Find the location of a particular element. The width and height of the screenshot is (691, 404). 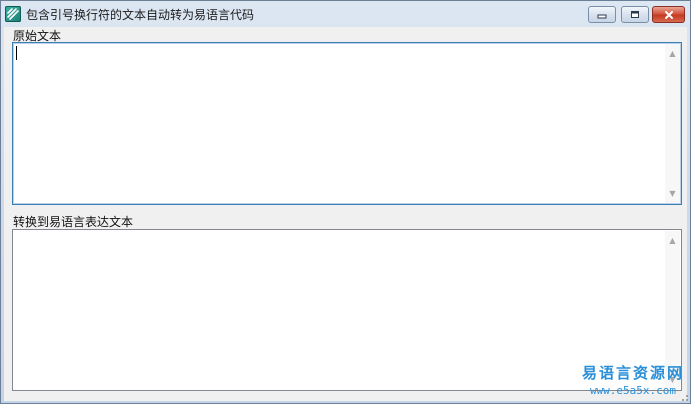

watermark-title: 易语言资源网 is located at coordinates (632, 373).